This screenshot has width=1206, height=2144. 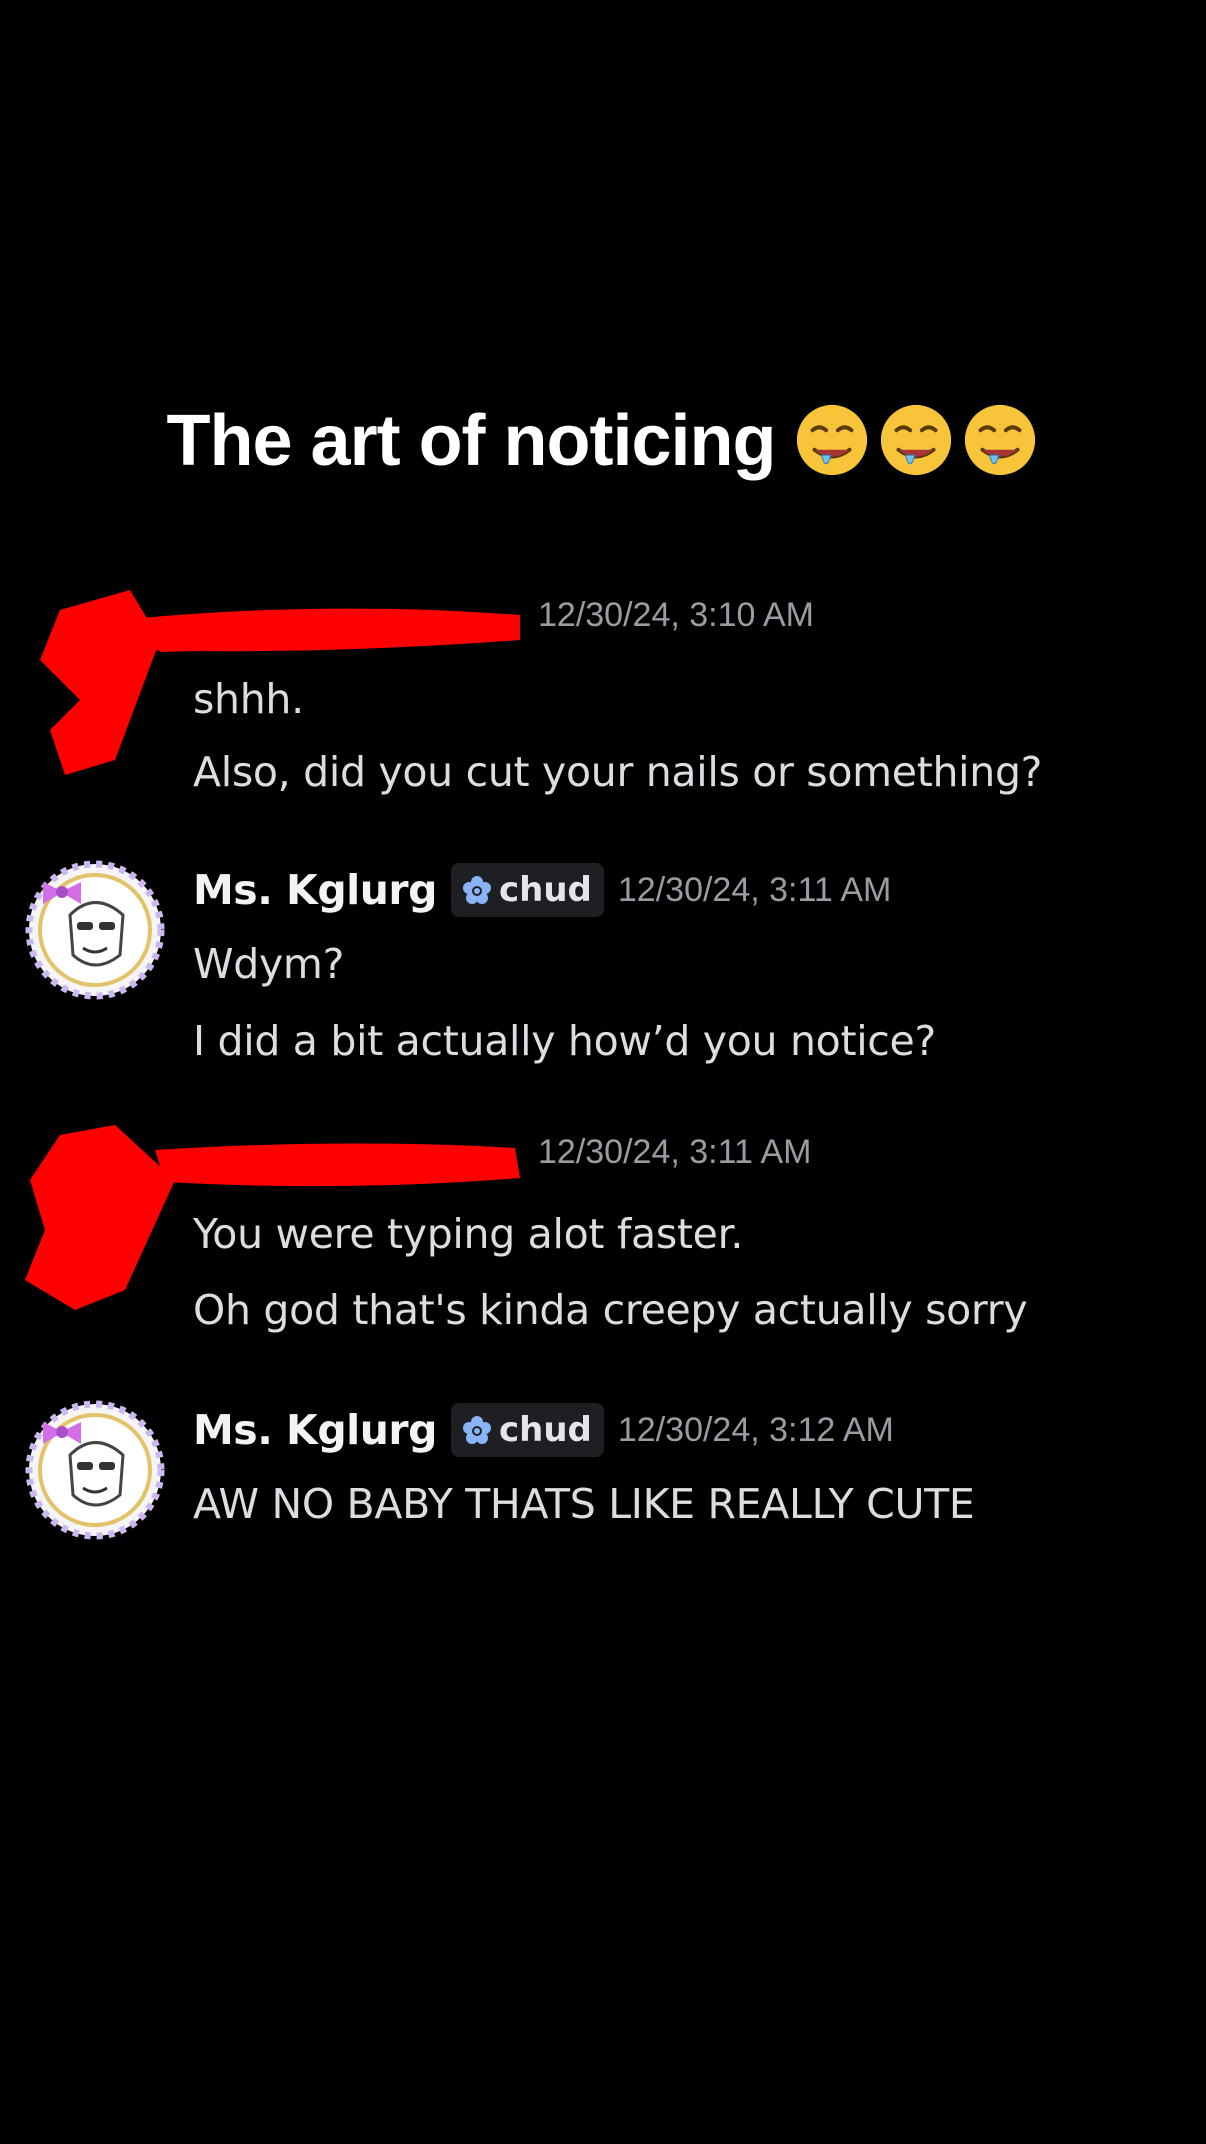 I want to click on caption-text: The art of noticing, so click(x=471, y=441).